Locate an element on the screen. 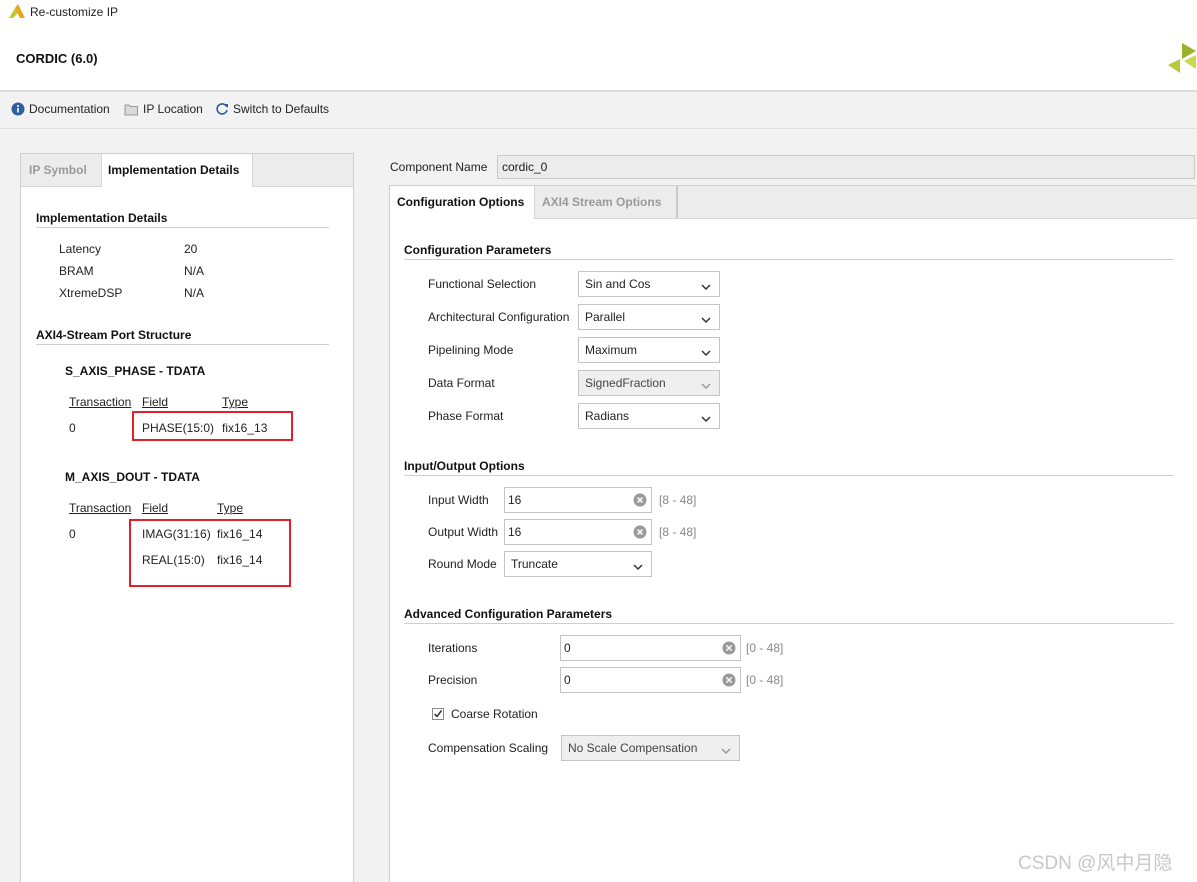  left-tab-bar: IP Symbol Implementation Details is located at coordinates (187, 170).